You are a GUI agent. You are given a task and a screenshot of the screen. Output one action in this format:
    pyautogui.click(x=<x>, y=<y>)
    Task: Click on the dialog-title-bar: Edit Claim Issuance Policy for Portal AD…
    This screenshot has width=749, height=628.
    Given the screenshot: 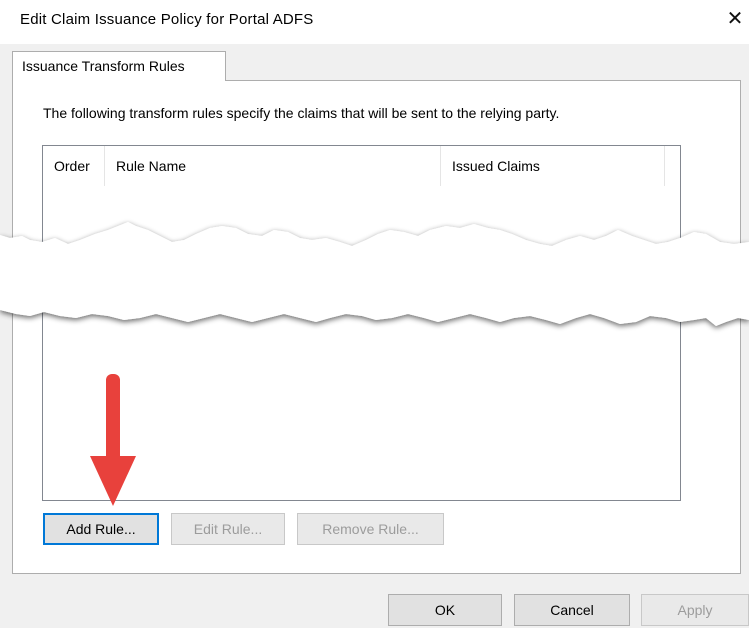 What is the action you would take?
    pyautogui.click(x=374, y=22)
    